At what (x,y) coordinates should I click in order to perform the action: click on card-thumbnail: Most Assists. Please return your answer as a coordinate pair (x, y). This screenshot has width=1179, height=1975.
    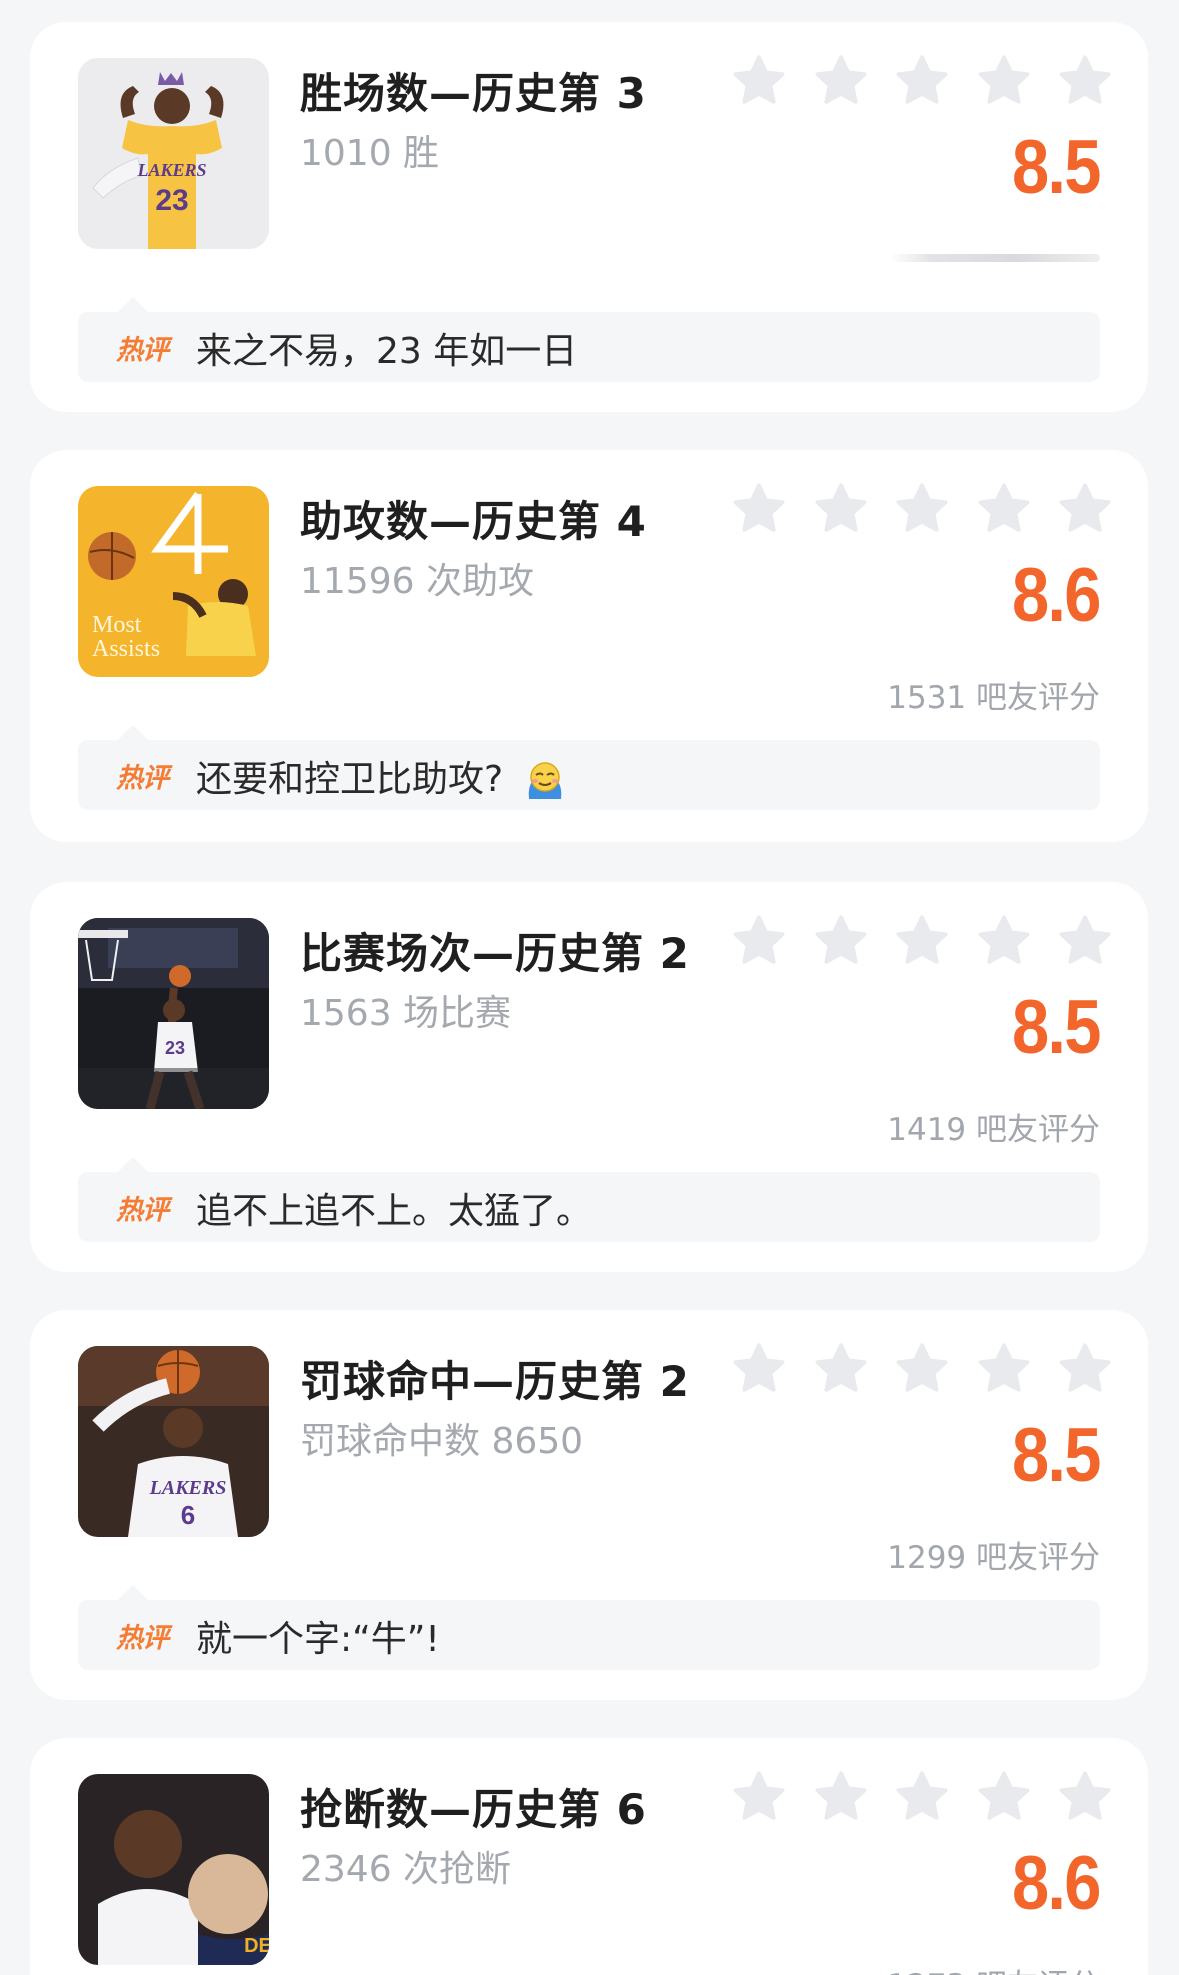
    Looking at the image, I should click on (173, 581).